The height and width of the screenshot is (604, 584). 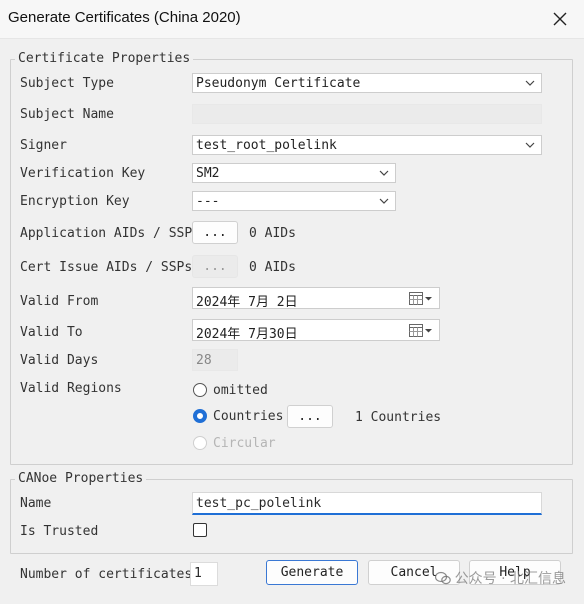 I want to click on number-of-certificates-label: Number of certificates, so click(x=106, y=574).